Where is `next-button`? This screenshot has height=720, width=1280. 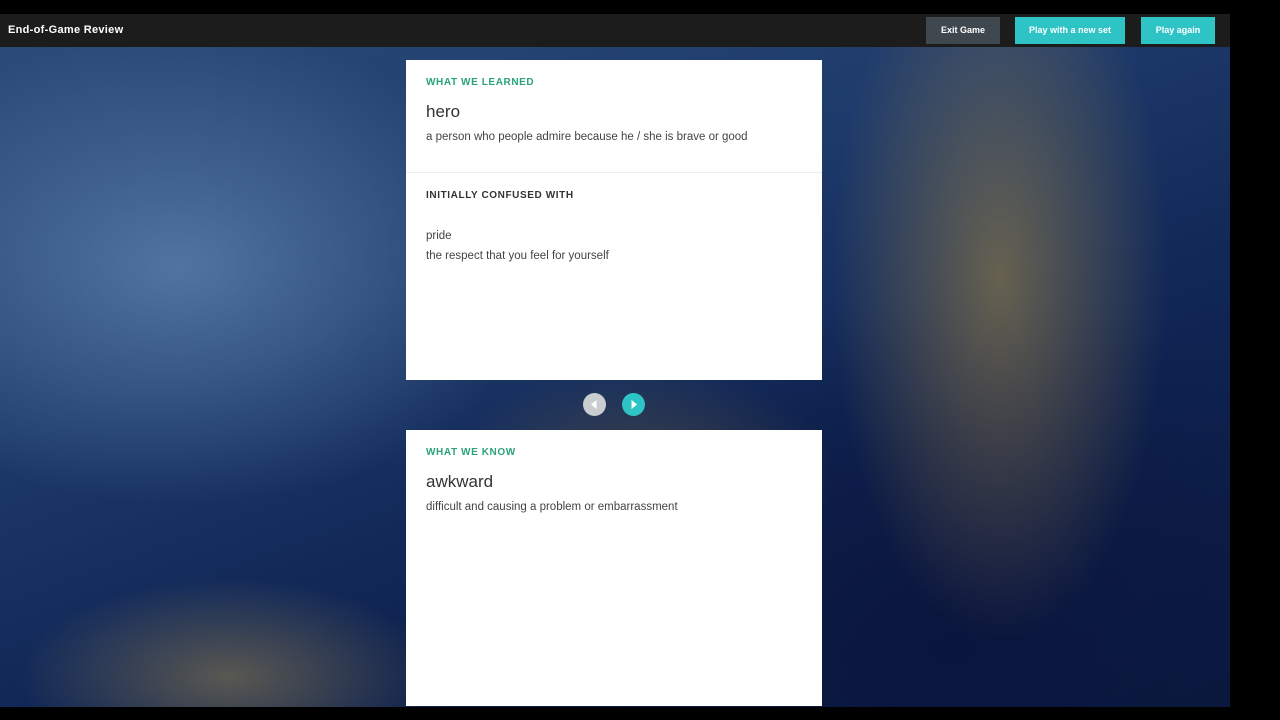 next-button is located at coordinates (633, 404).